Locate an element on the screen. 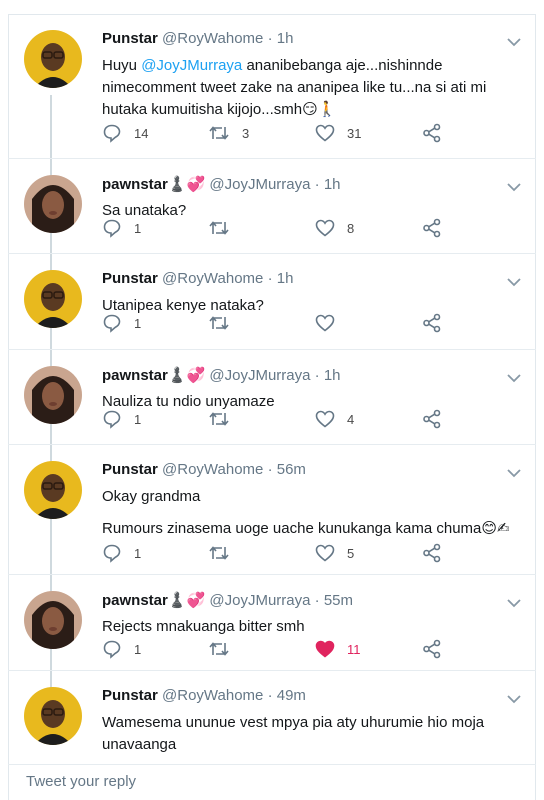 The image size is (544, 800). timestamp: 49m is located at coordinates (291, 695).